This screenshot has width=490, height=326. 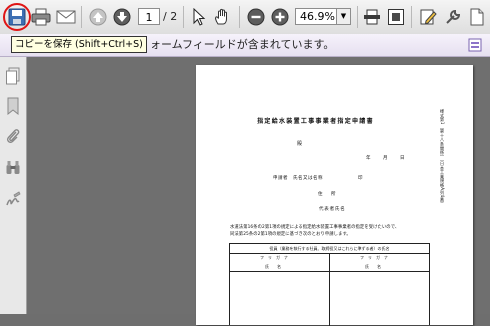 I want to click on table-column-divider, so click(x=329, y=289).